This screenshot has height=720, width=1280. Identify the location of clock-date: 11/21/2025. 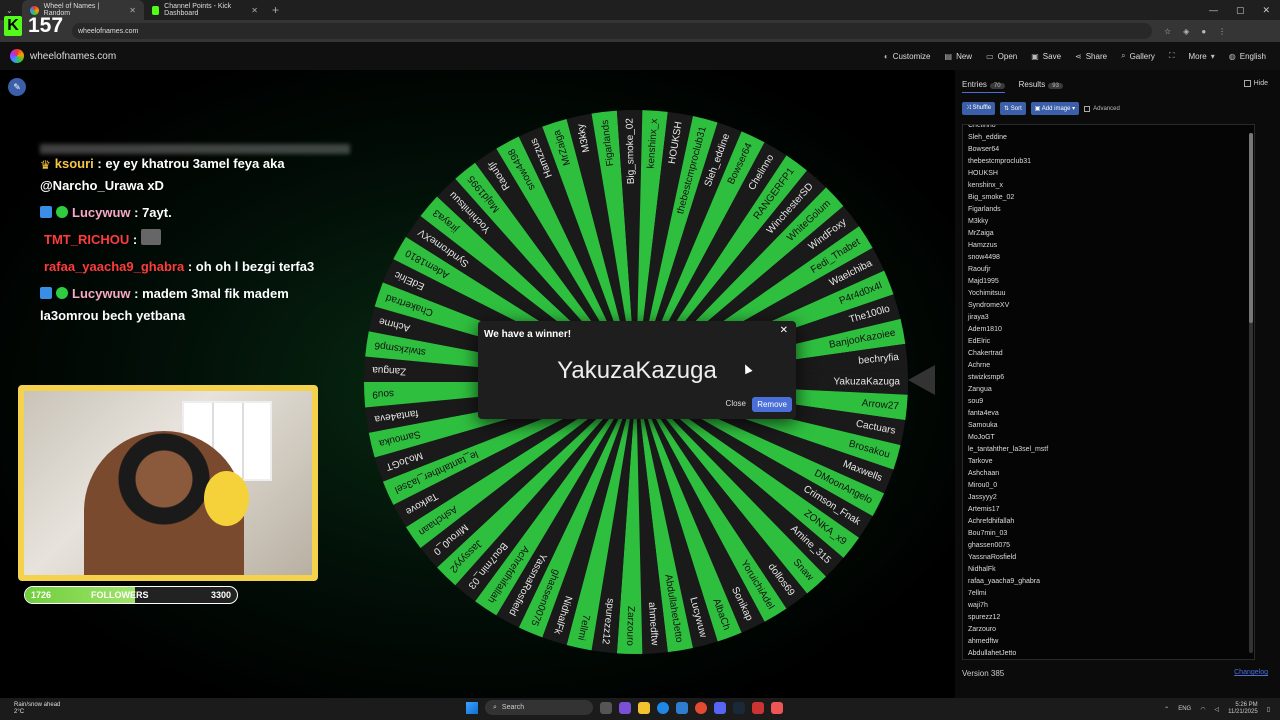
(1243, 712).